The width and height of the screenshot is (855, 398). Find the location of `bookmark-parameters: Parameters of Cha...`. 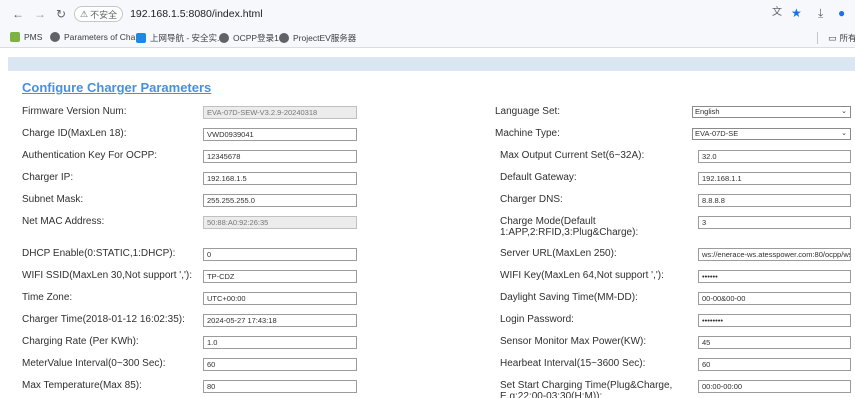

bookmark-parameters: Parameters of Cha... is located at coordinates (96, 37).